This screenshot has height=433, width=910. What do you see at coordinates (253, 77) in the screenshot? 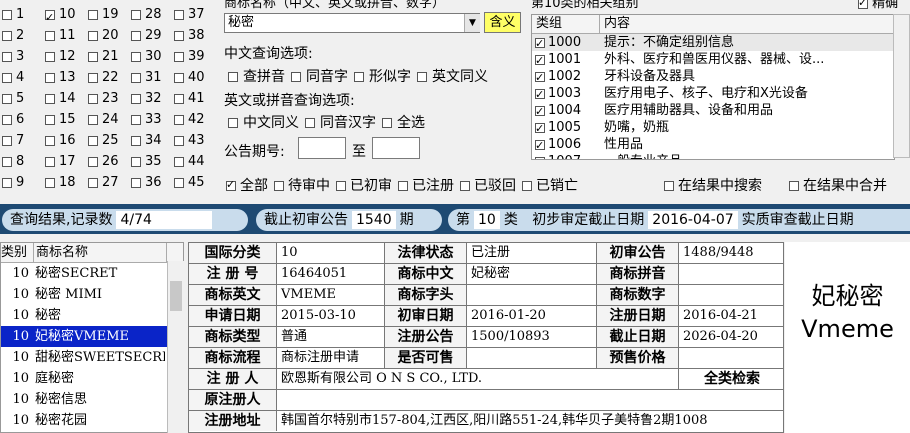
I see `cn-options-checkbox: 查拼音` at bounding box center [253, 77].